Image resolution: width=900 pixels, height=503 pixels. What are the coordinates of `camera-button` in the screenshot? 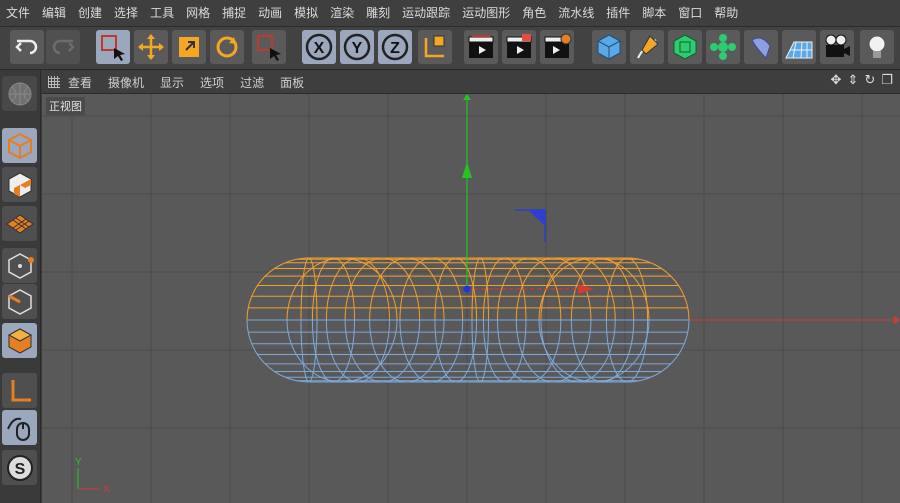 It's located at (837, 47).